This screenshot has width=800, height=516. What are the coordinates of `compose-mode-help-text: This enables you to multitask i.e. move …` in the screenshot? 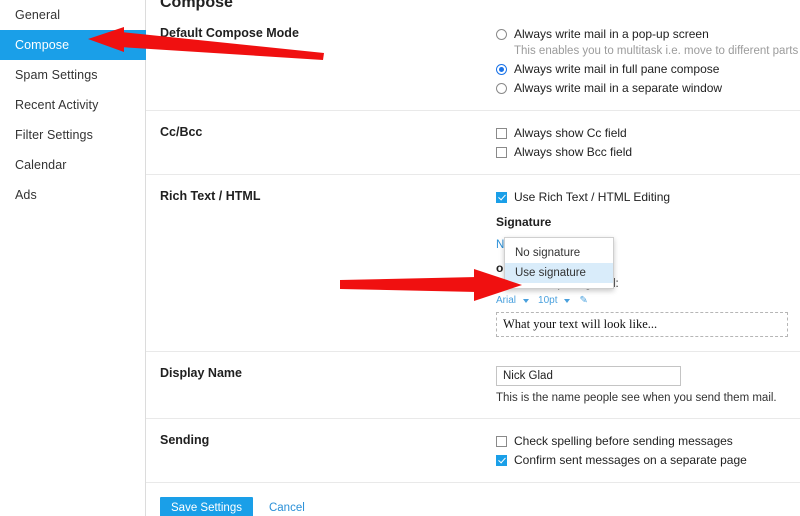 It's located at (657, 51).